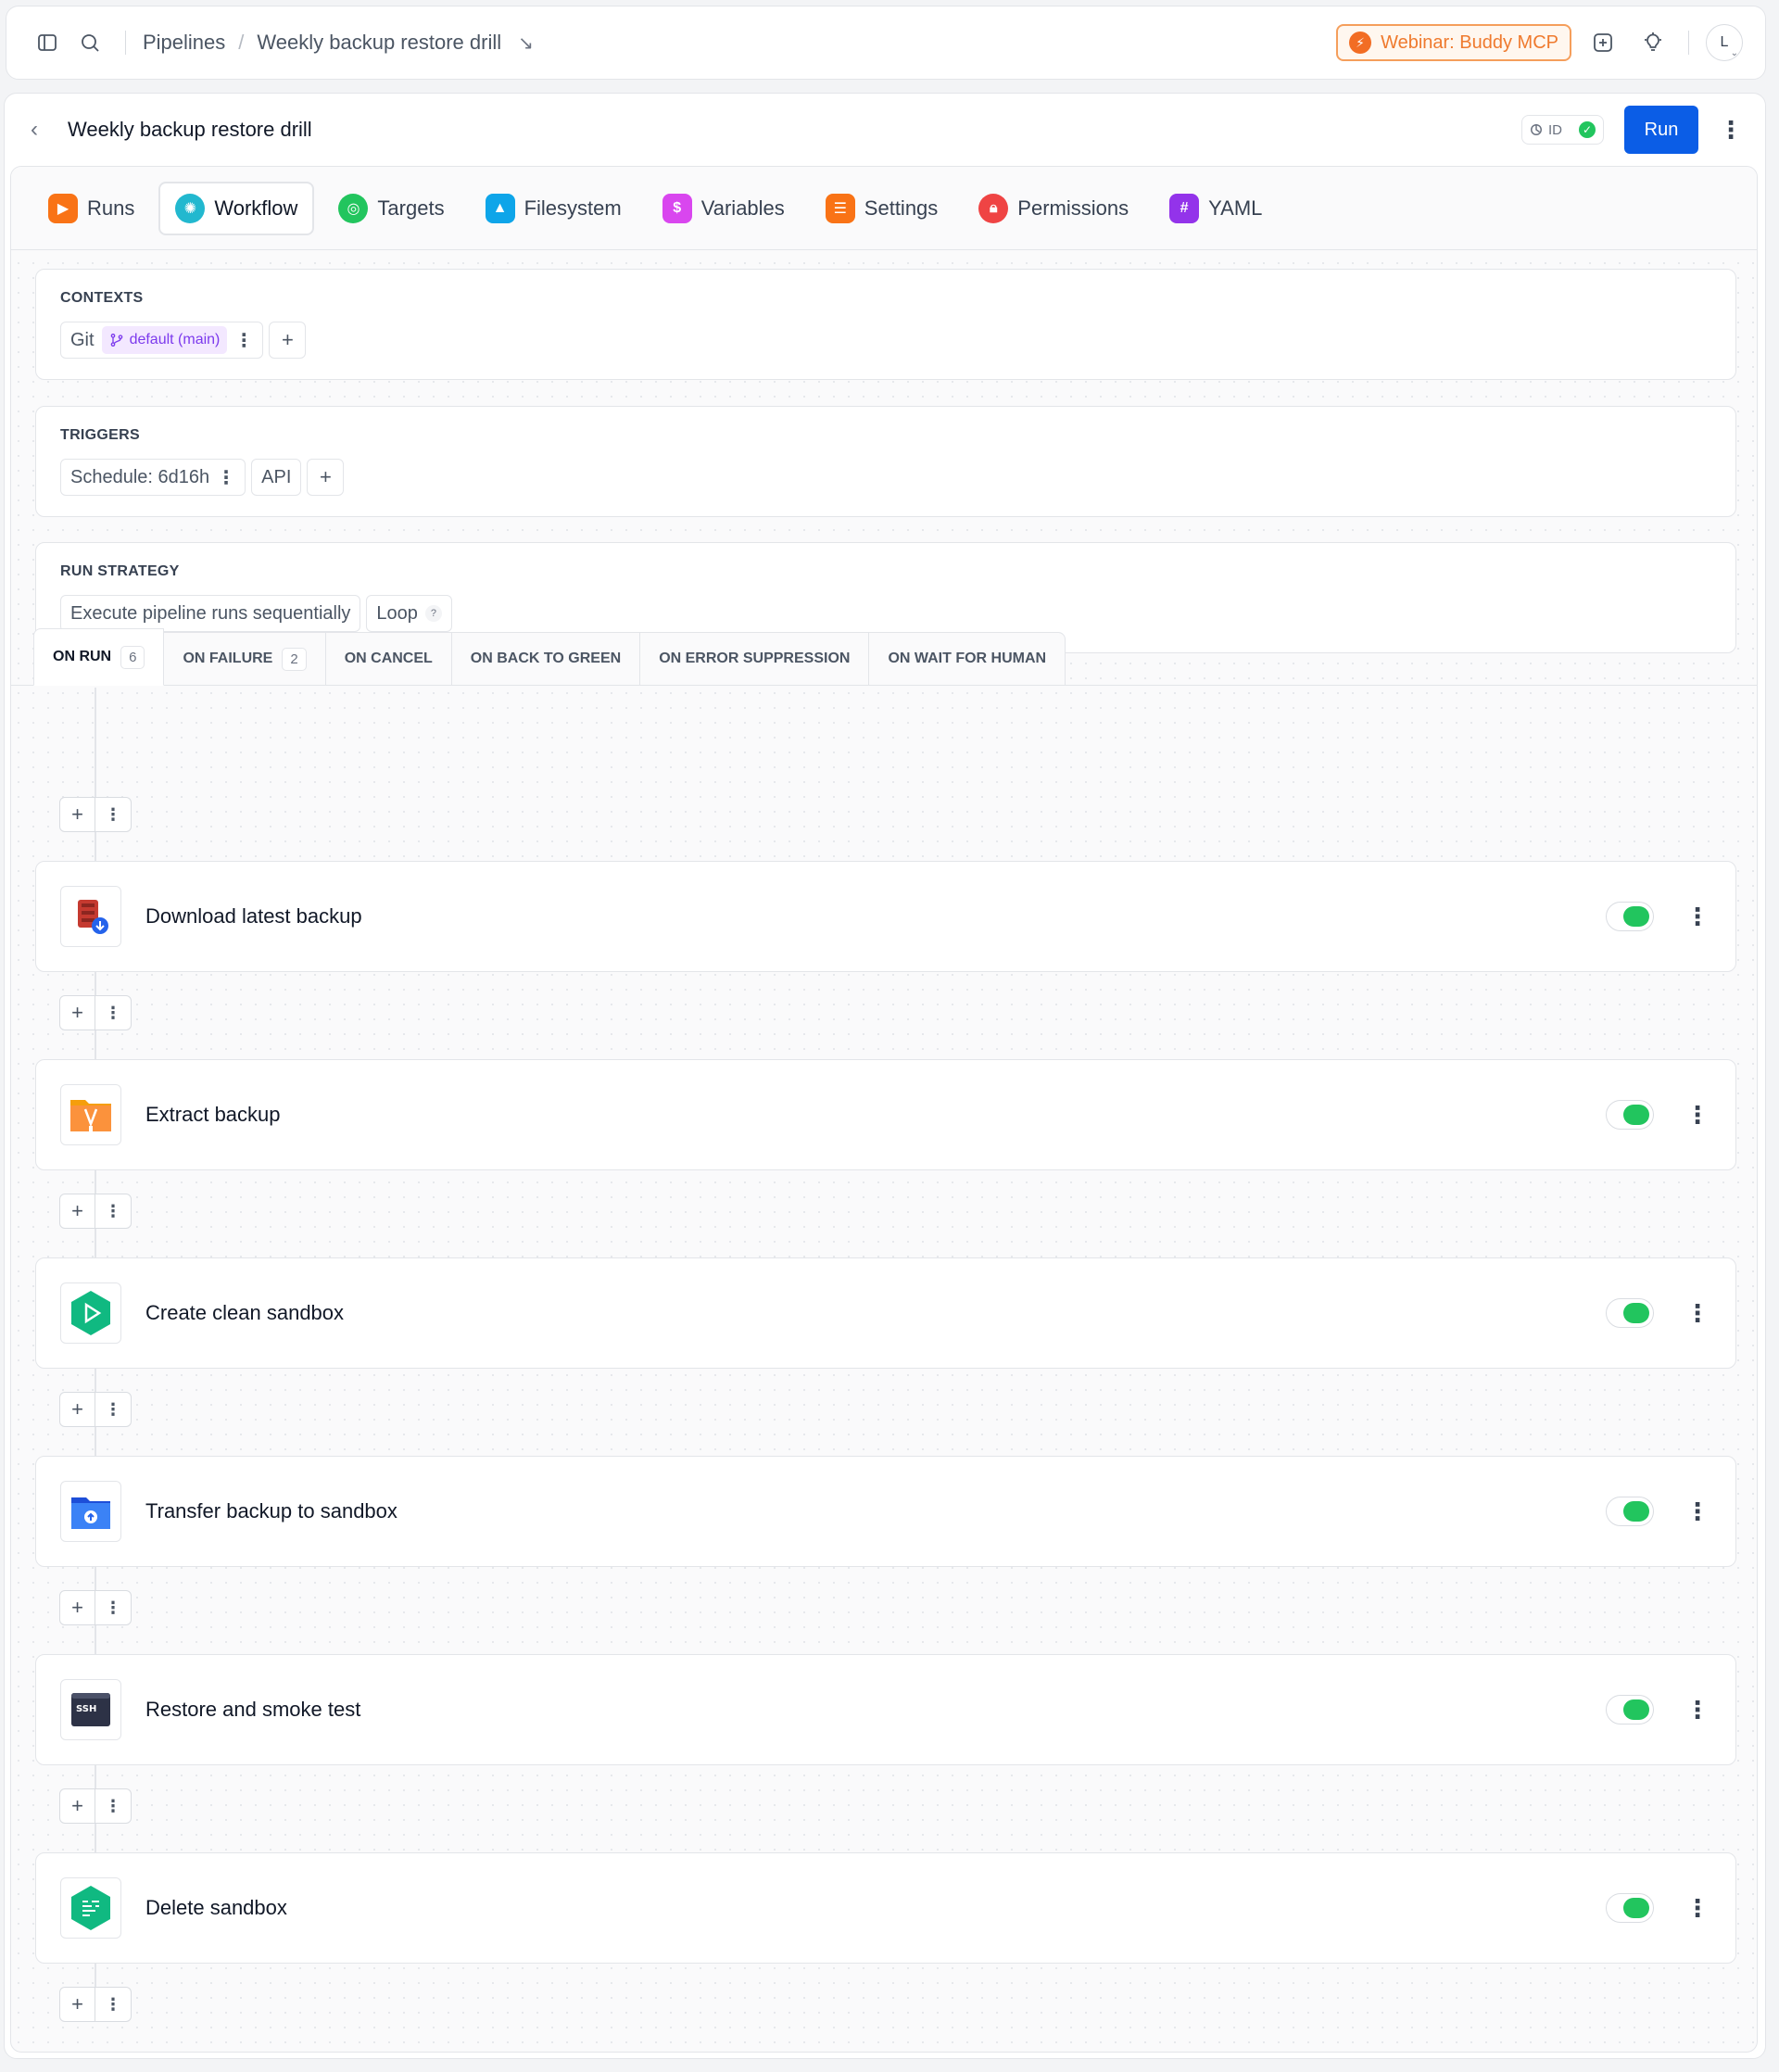 This screenshot has width=1779, height=2072. I want to click on s3-download-icon, so click(90, 916).